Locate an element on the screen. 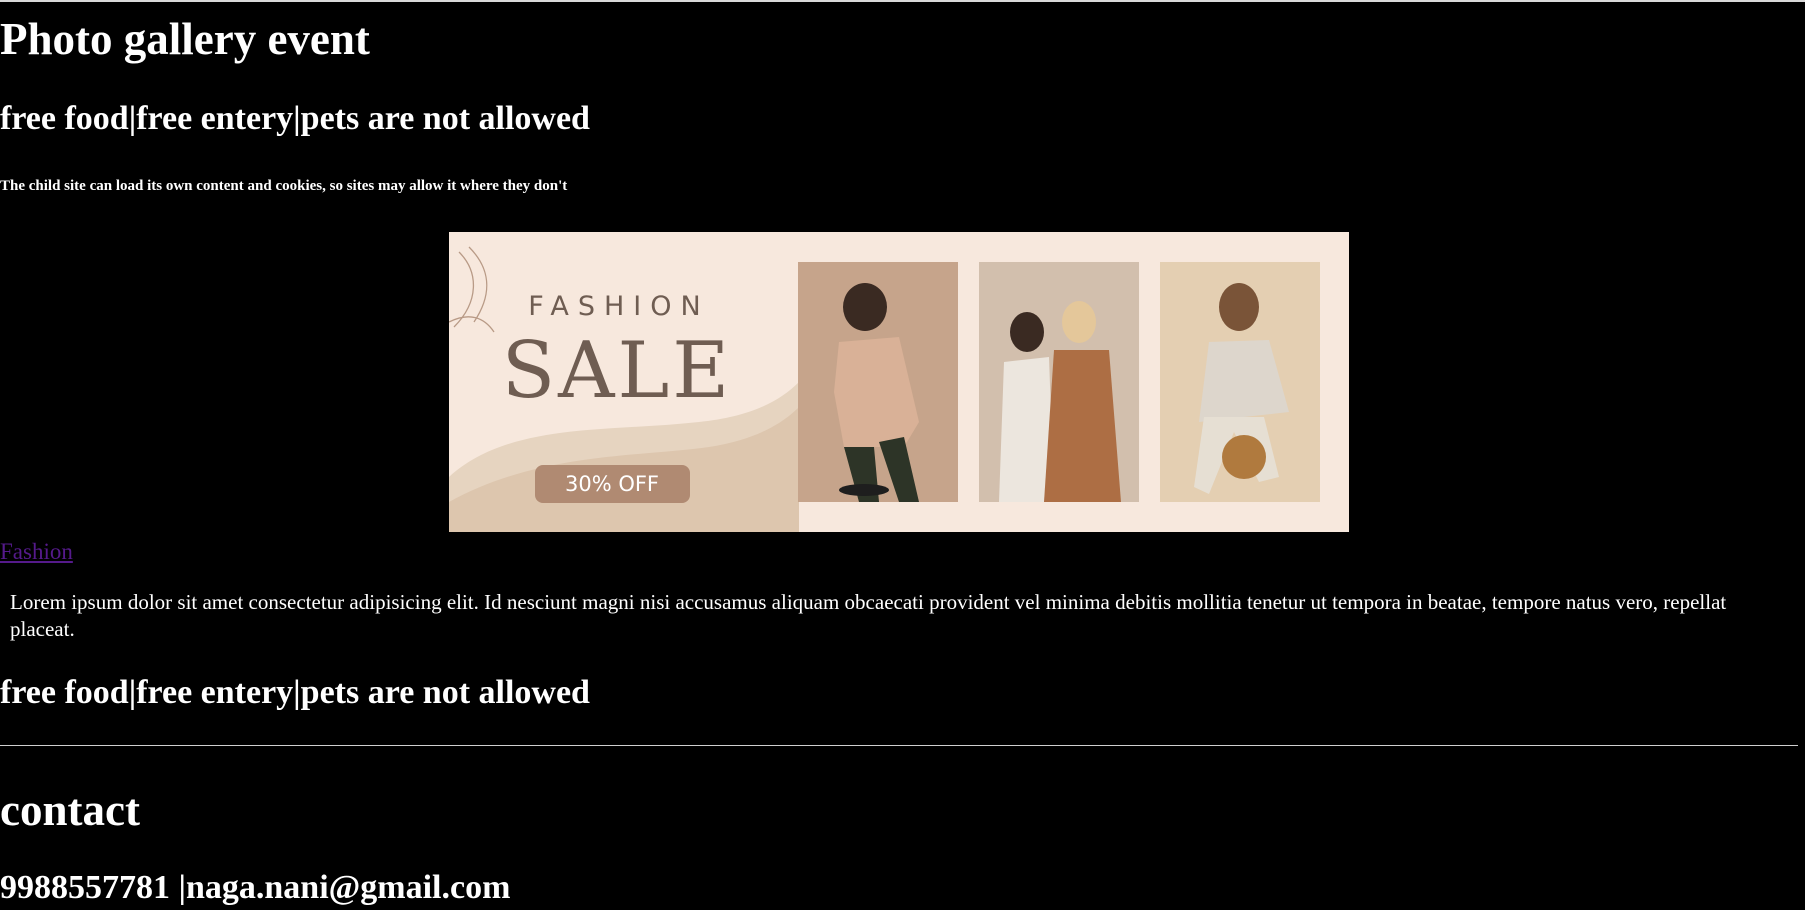 This screenshot has height=910, width=1805. discount-text: 30% OFF is located at coordinates (612, 484).